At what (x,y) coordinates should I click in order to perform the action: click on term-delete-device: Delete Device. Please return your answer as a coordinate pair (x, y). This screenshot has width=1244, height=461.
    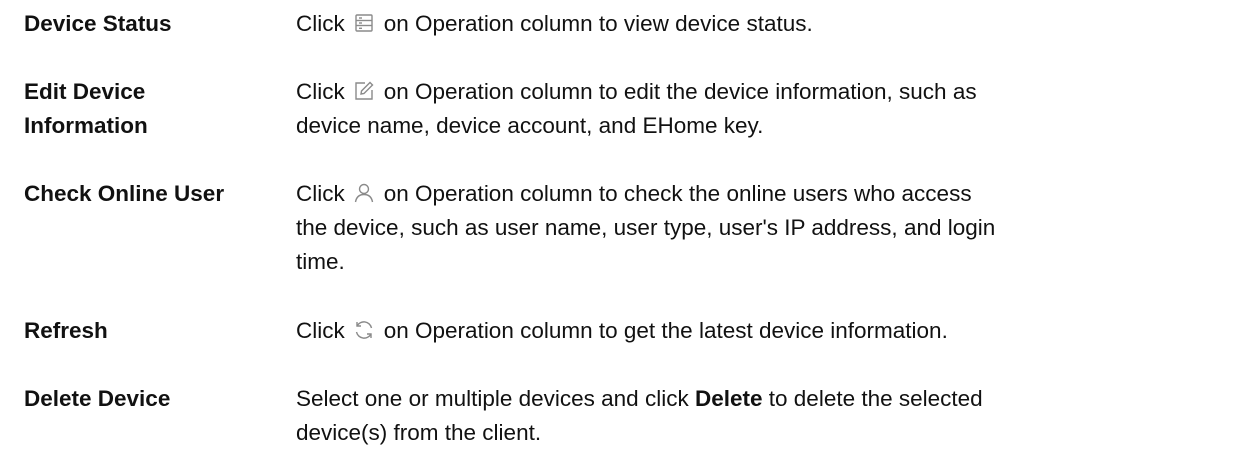
    Looking at the image, I should click on (97, 398).